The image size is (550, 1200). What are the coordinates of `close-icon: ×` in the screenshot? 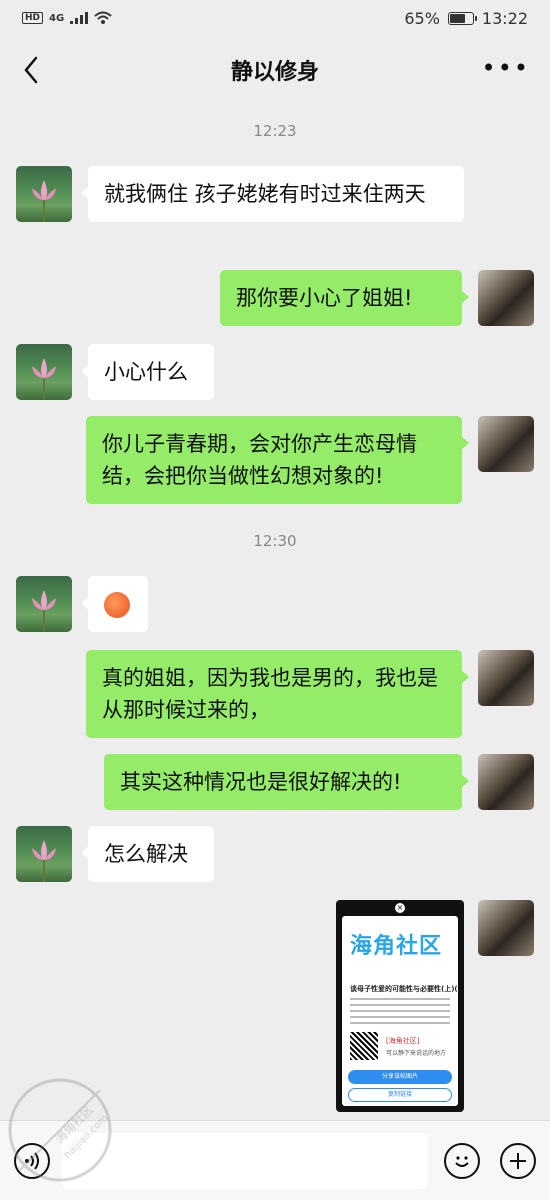 It's located at (400, 908).